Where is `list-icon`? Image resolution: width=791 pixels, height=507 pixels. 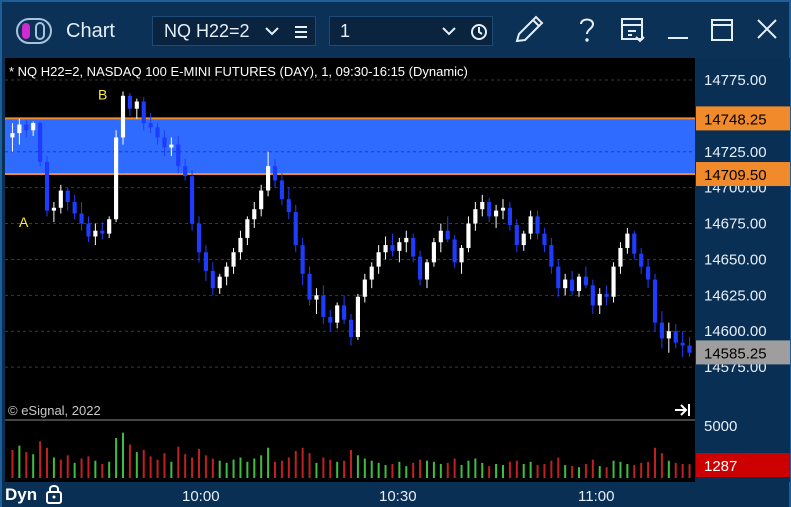
list-icon is located at coordinates (301, 32).